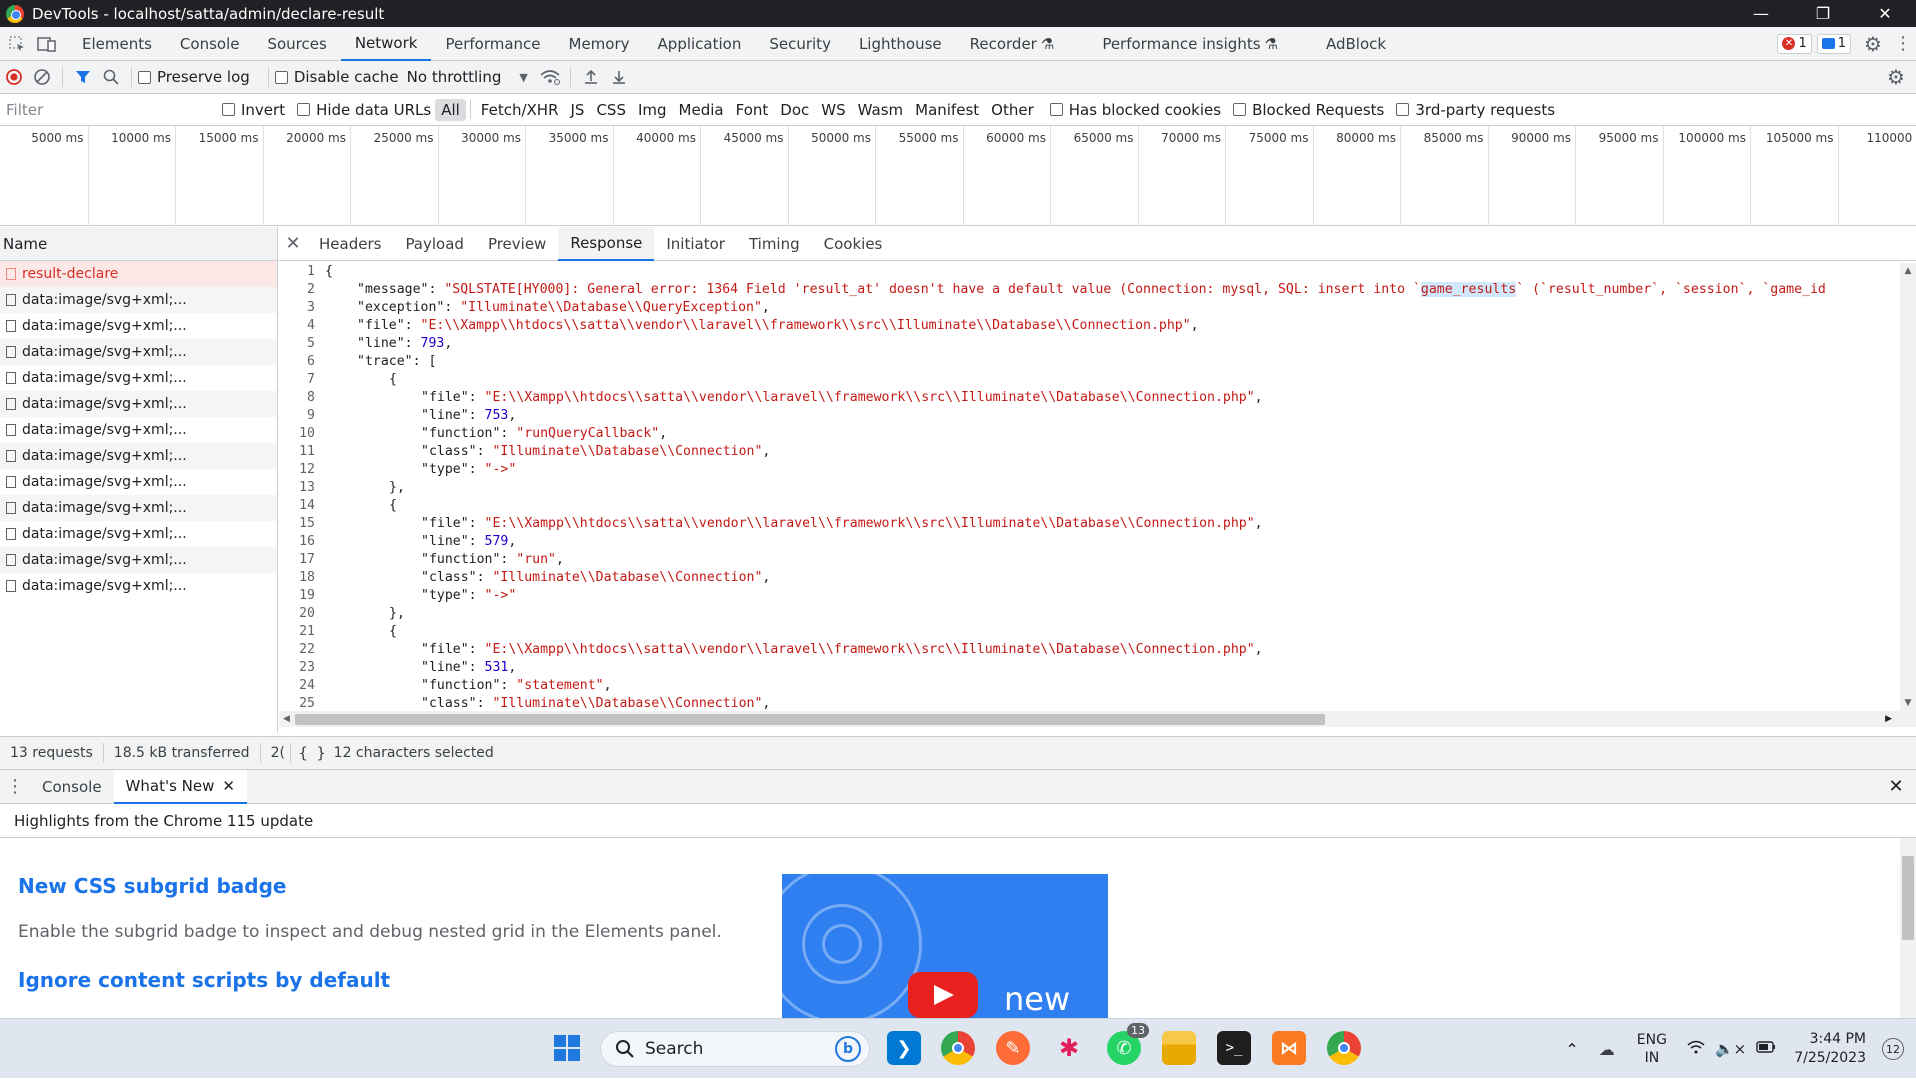  Describe the element at coordinates (138, 274) in the screenshot. I see `request-row: result-declare` at that location.